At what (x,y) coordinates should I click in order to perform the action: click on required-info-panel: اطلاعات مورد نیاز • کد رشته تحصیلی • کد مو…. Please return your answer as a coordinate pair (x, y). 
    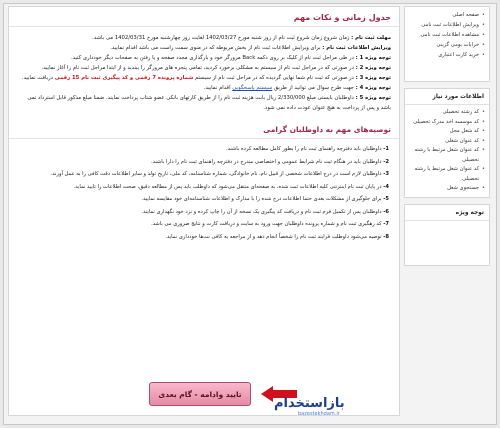
    Looking at the image, I should click on (447, 143).